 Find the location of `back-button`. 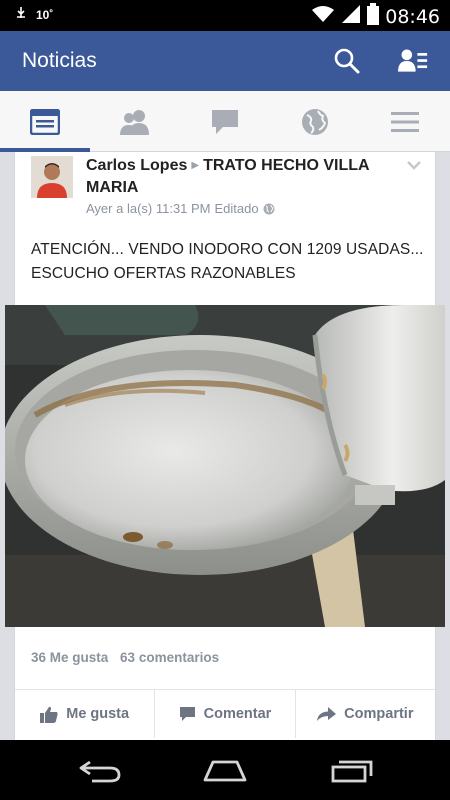

back-button is located at coordinates (100, 771).